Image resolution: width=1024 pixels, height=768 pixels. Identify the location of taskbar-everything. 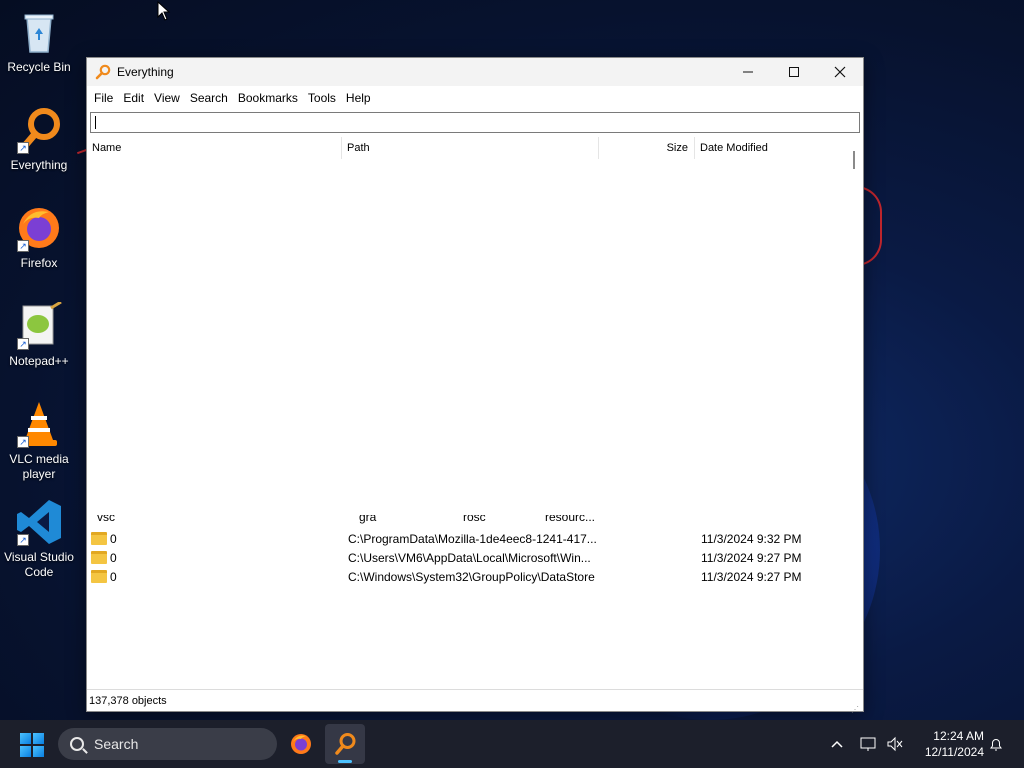
(345, 744).